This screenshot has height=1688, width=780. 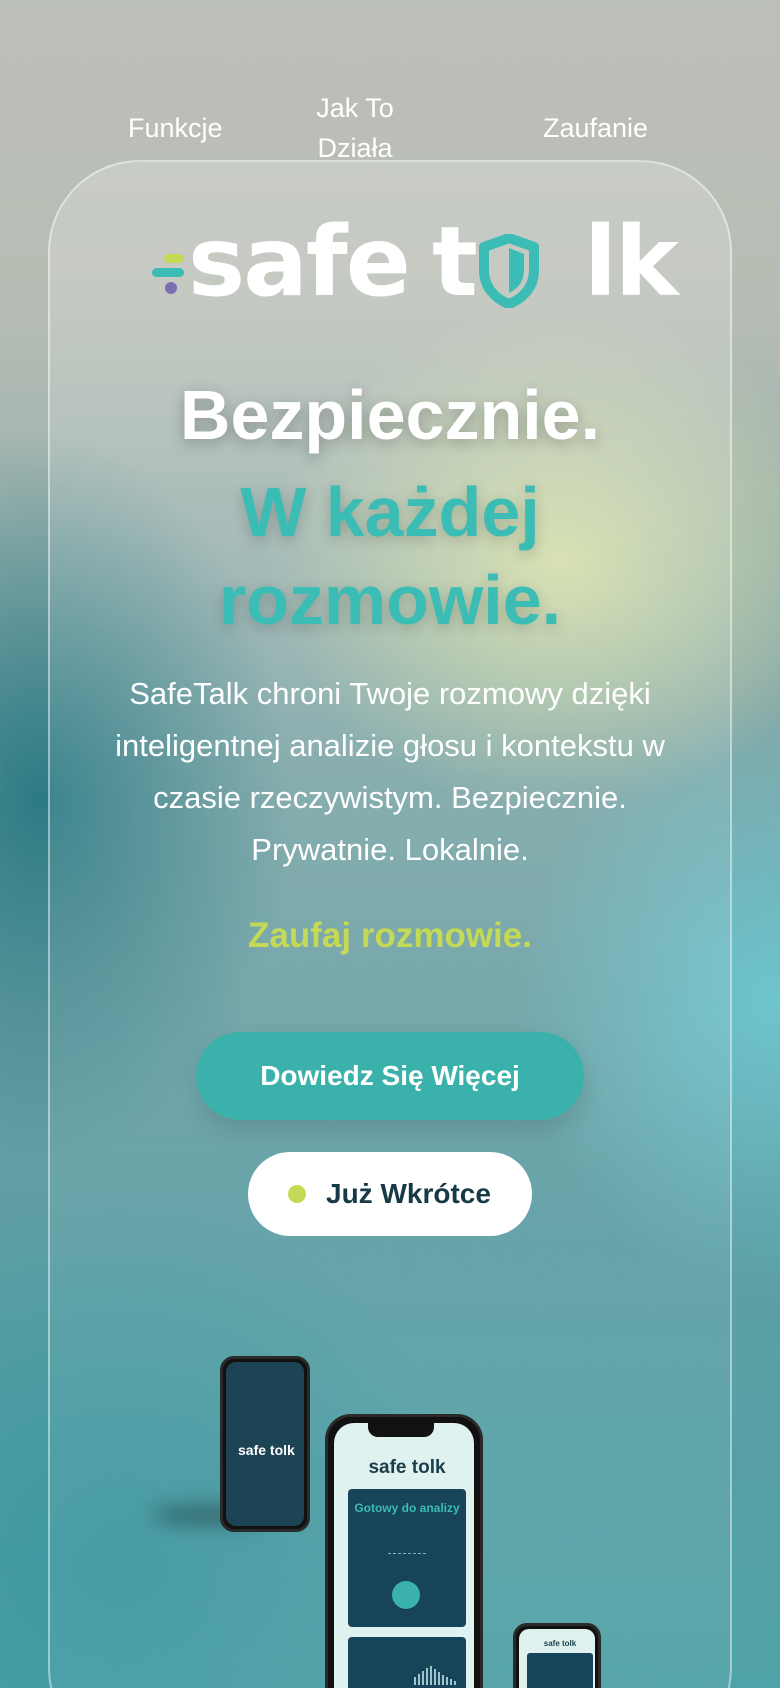 I want to click on safetalk-logo: safe t lk, so click(x=414, y=264).